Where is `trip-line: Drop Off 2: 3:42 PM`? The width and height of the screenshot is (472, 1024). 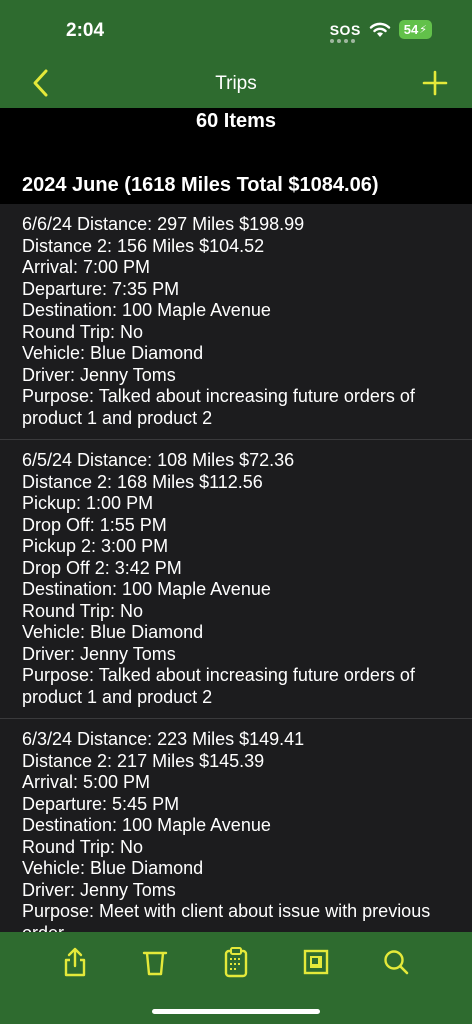
trip-line: Drop Off 2: 3:42 PM is located at coordinates (102, 567).